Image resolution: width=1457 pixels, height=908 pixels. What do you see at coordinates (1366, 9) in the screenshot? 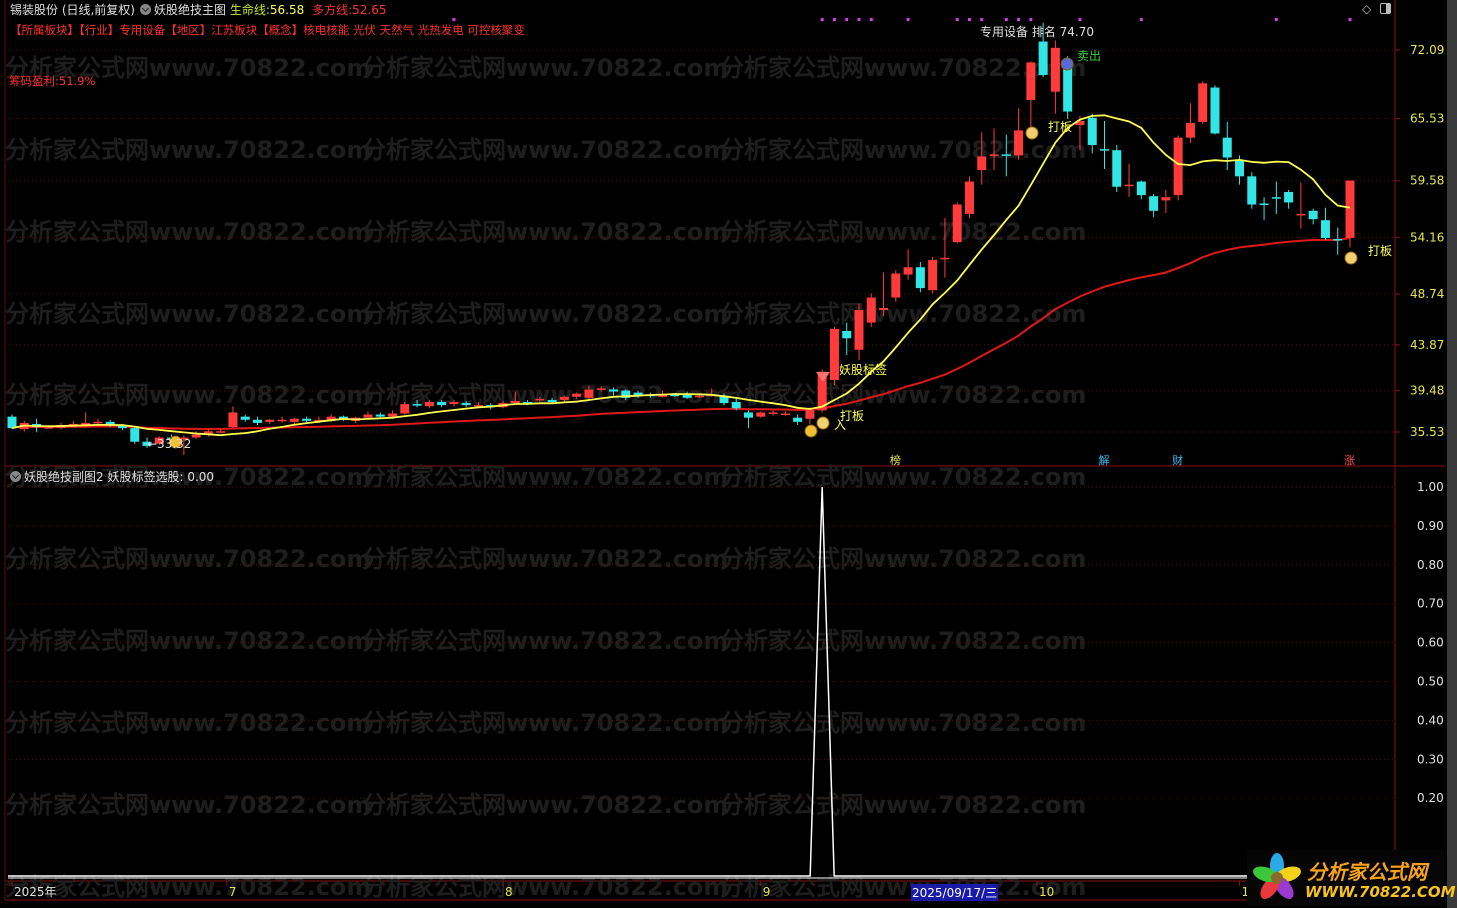
I see `diamond-icon: ◇` at bounding box center [1366, 9].